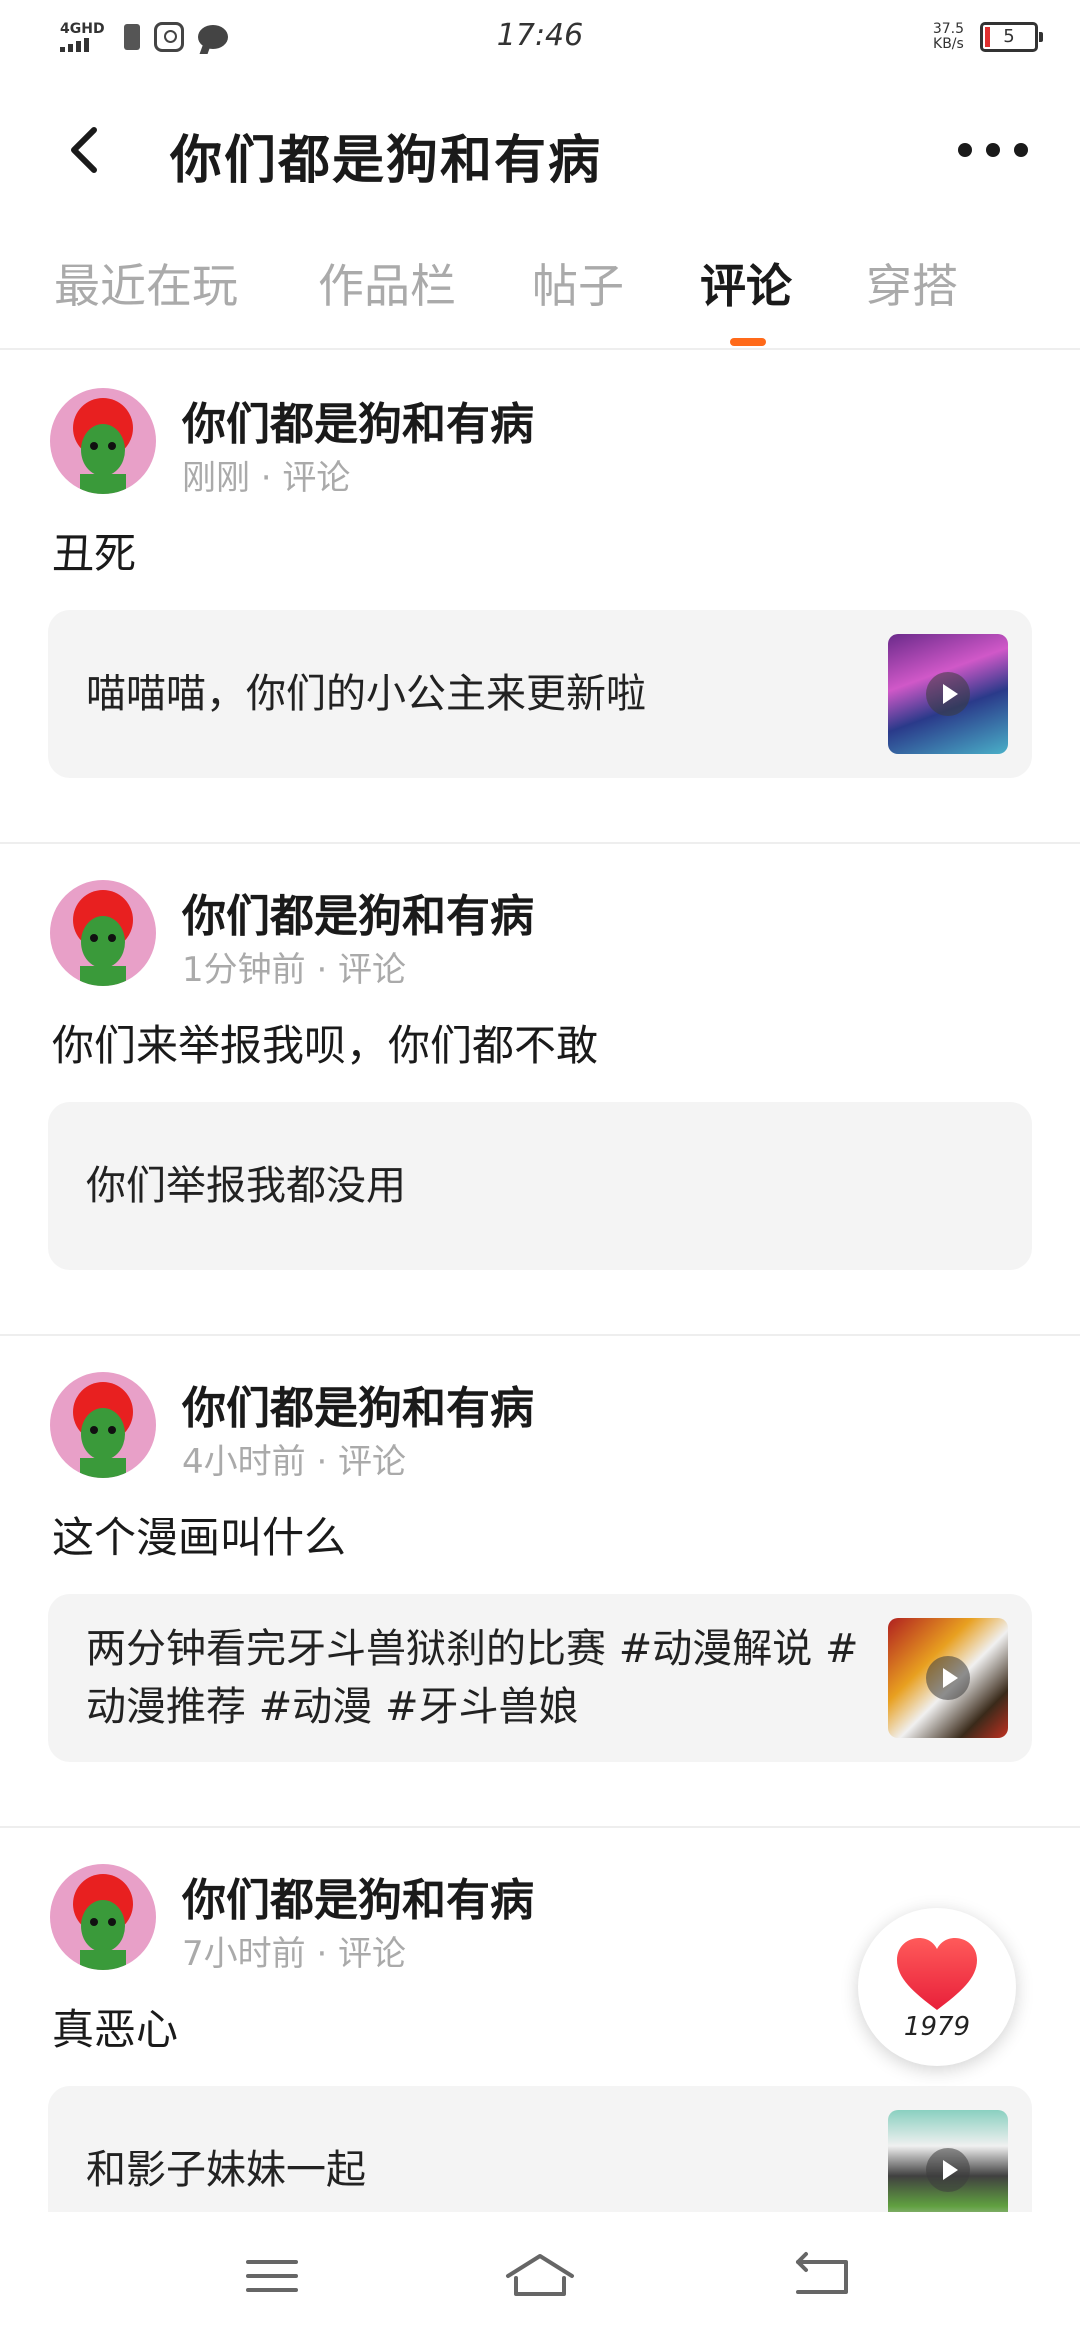  What do you see at coordinates (937, 1974) in the screenshot?
I see `heart-icon` at bounding box center [937, 1974].